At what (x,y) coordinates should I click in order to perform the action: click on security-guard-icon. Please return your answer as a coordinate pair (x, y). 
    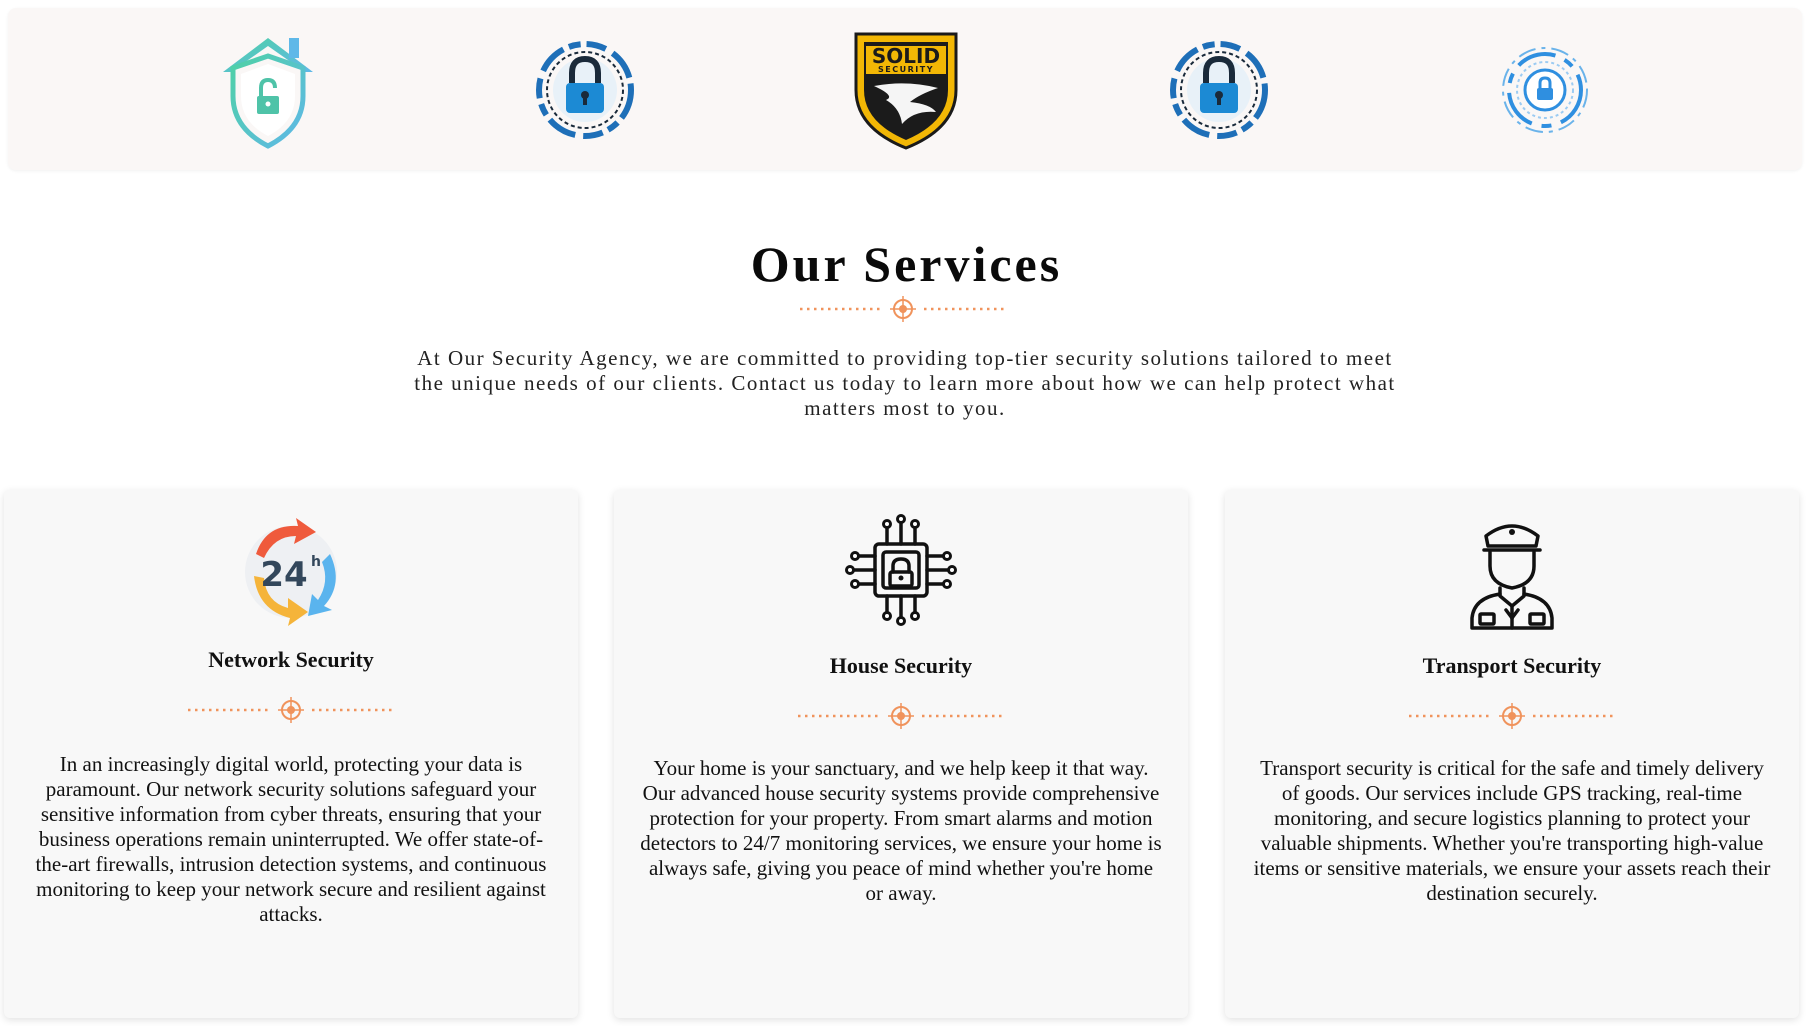
    Looking at the image, I should click on (1512, 572).